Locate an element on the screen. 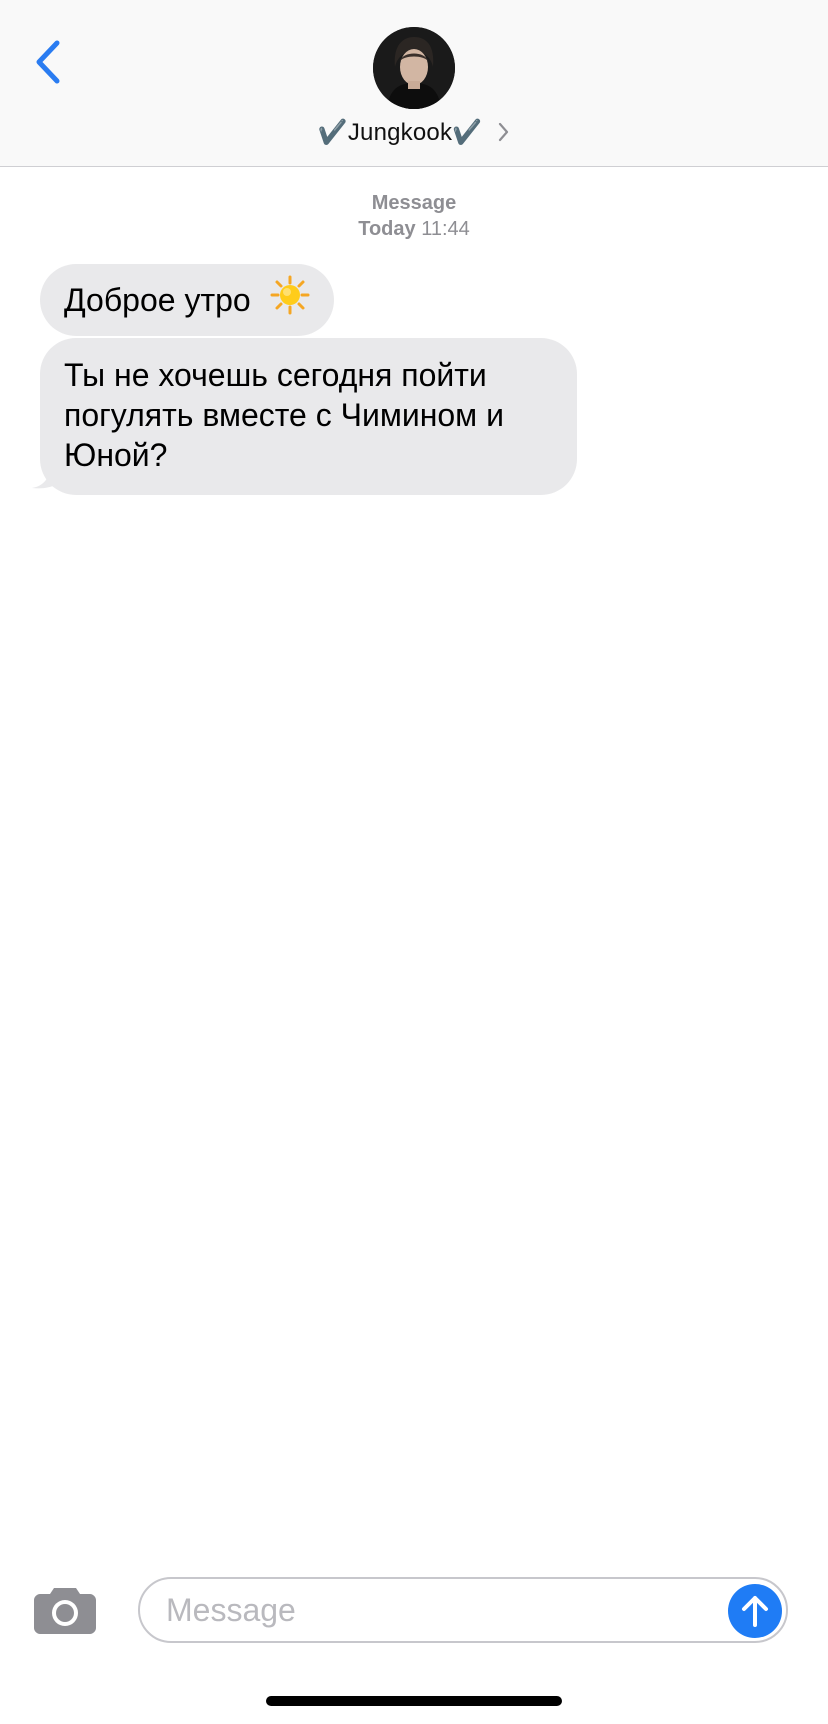  camera-button is located at coordinates (65, 1609).